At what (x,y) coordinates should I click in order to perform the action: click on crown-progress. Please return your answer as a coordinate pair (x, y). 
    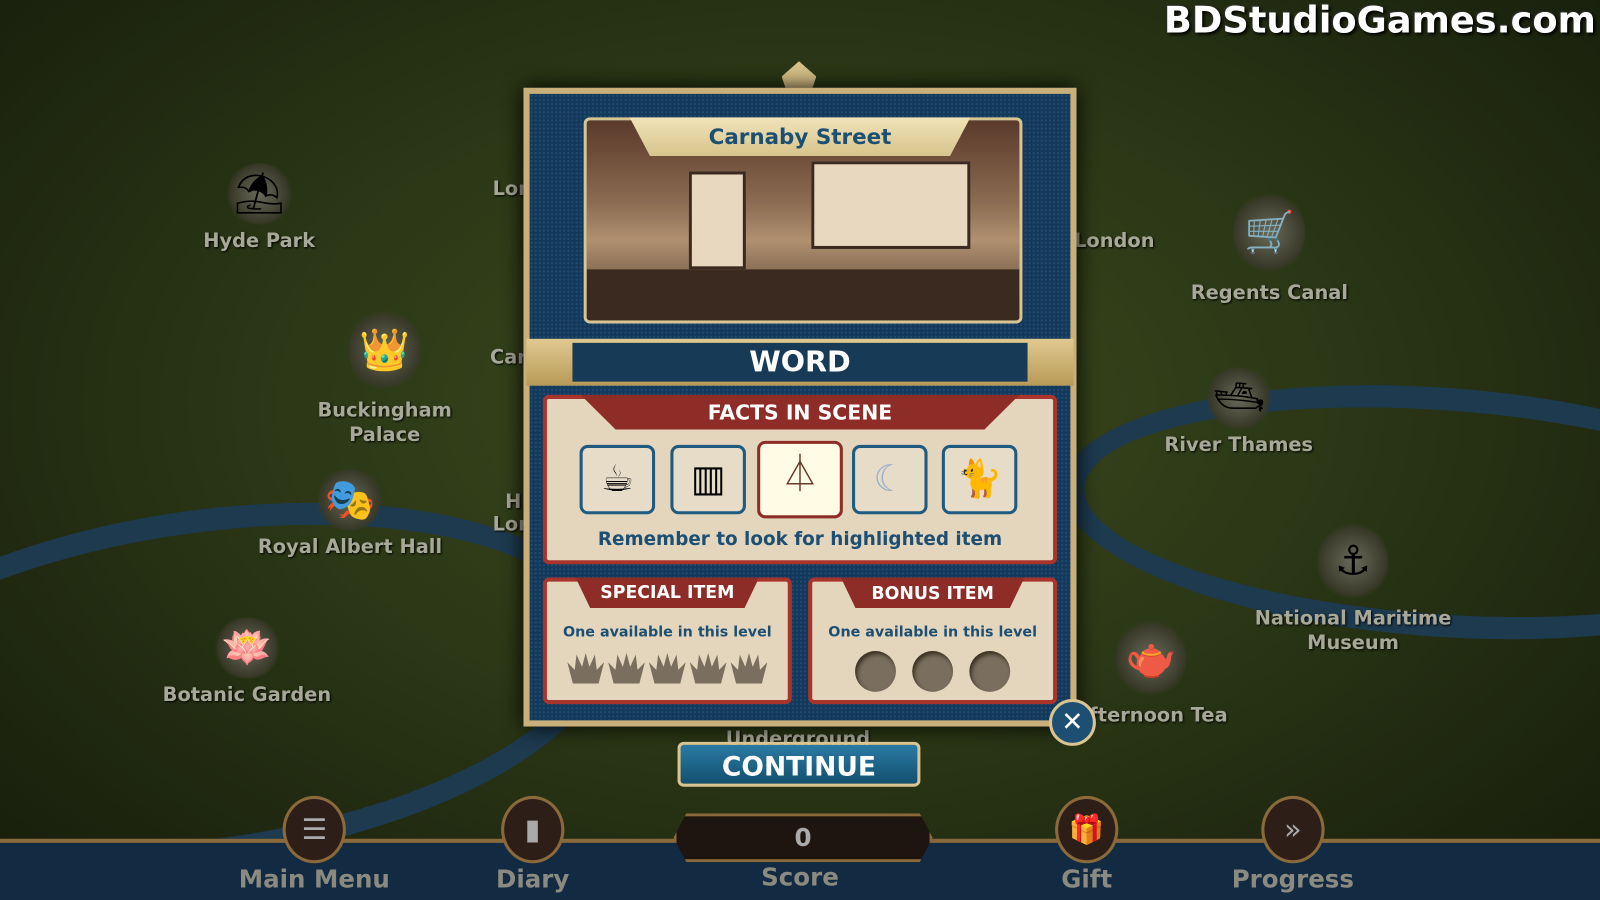
    Looking at the image, I should click on (667, 670).